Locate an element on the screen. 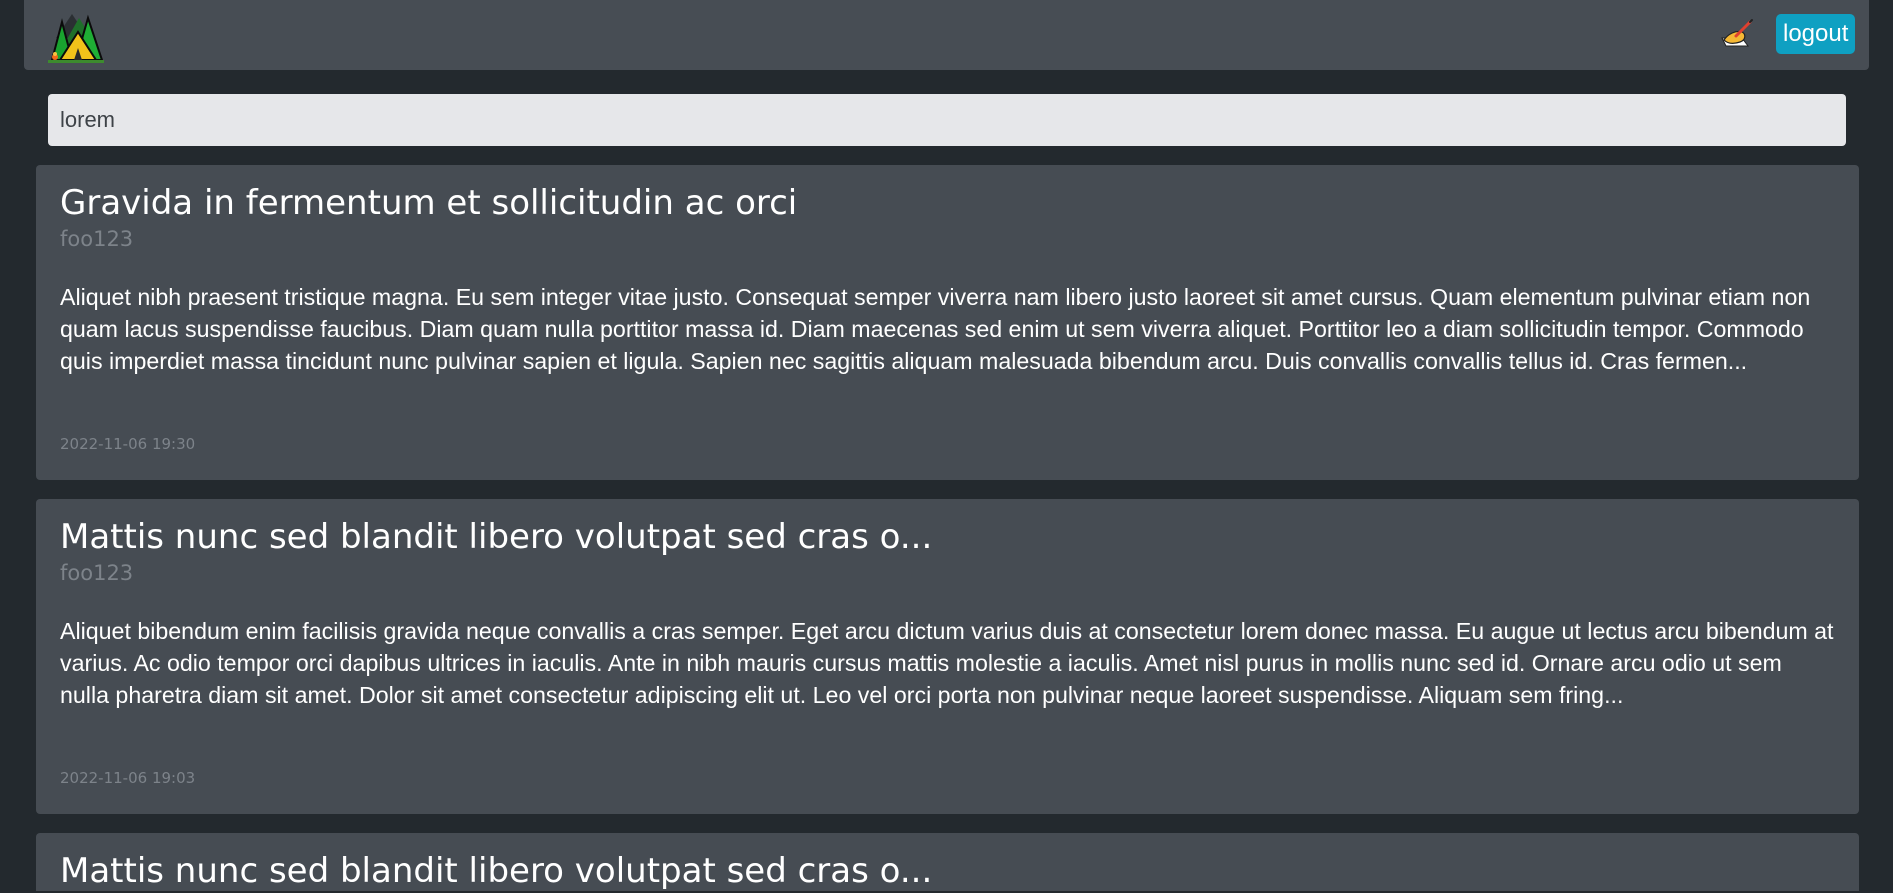 The image size is (1893, 893). writing-hand-icon is located at coordinates (1737, 34).